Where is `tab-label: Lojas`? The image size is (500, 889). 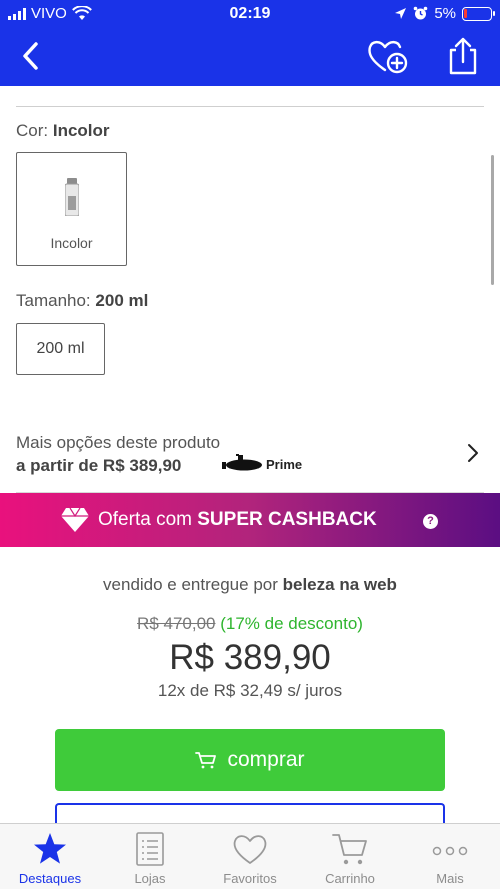
tab-label: Lojas is located at coordinates (150, 878).